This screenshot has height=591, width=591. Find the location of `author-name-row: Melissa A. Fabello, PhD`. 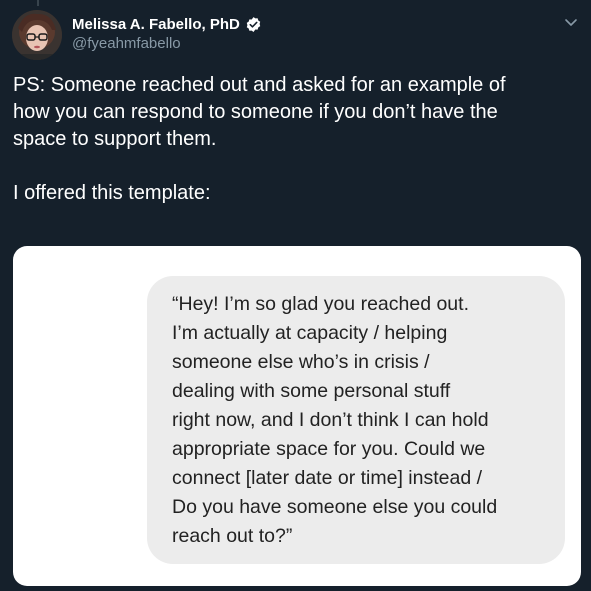

author-name-row: Melissa A. Fabello, PhD is located at coordinates (167, 24).